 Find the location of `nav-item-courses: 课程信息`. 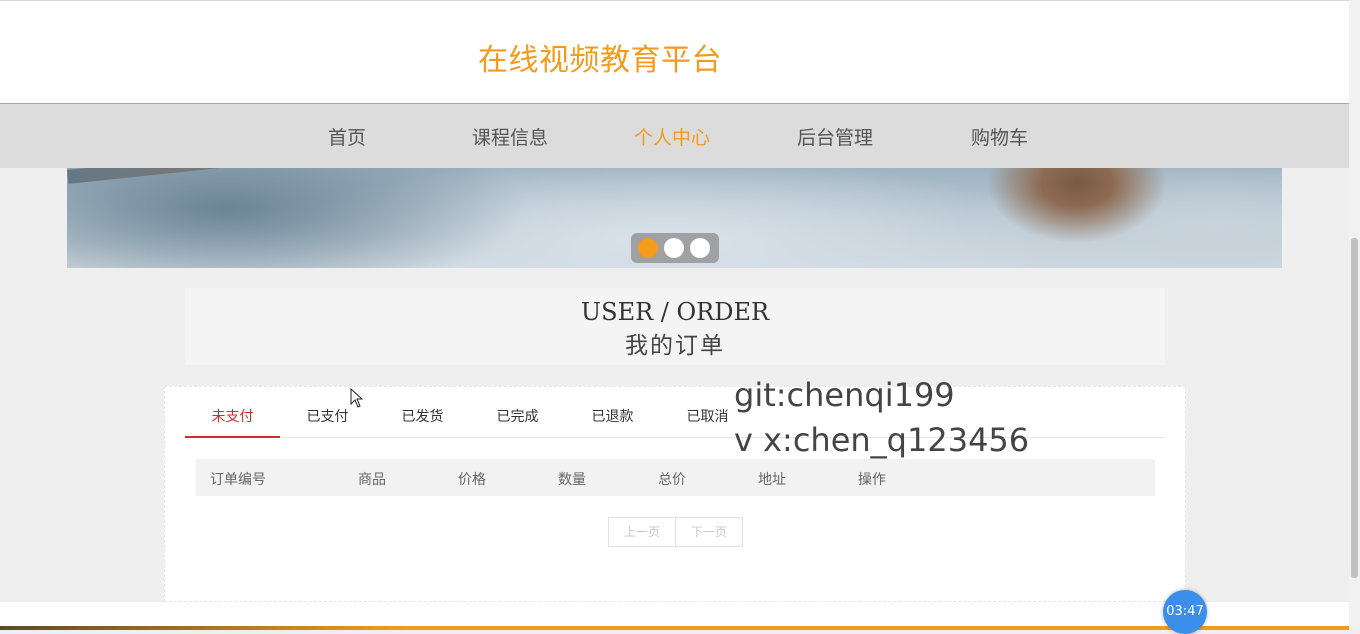

nav-item-courses: 课程信息 is located at coordinates (510, 136).